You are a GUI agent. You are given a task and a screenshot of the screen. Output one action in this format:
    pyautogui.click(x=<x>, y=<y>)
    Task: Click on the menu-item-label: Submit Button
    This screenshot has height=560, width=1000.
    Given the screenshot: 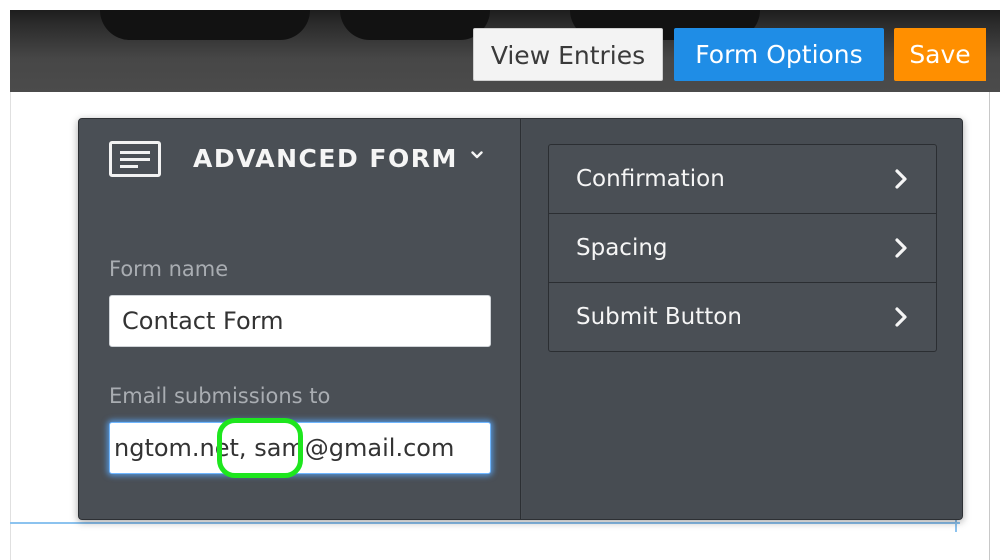 What is the action you would take?
    pyautogui.click(x=659, y=317)
    